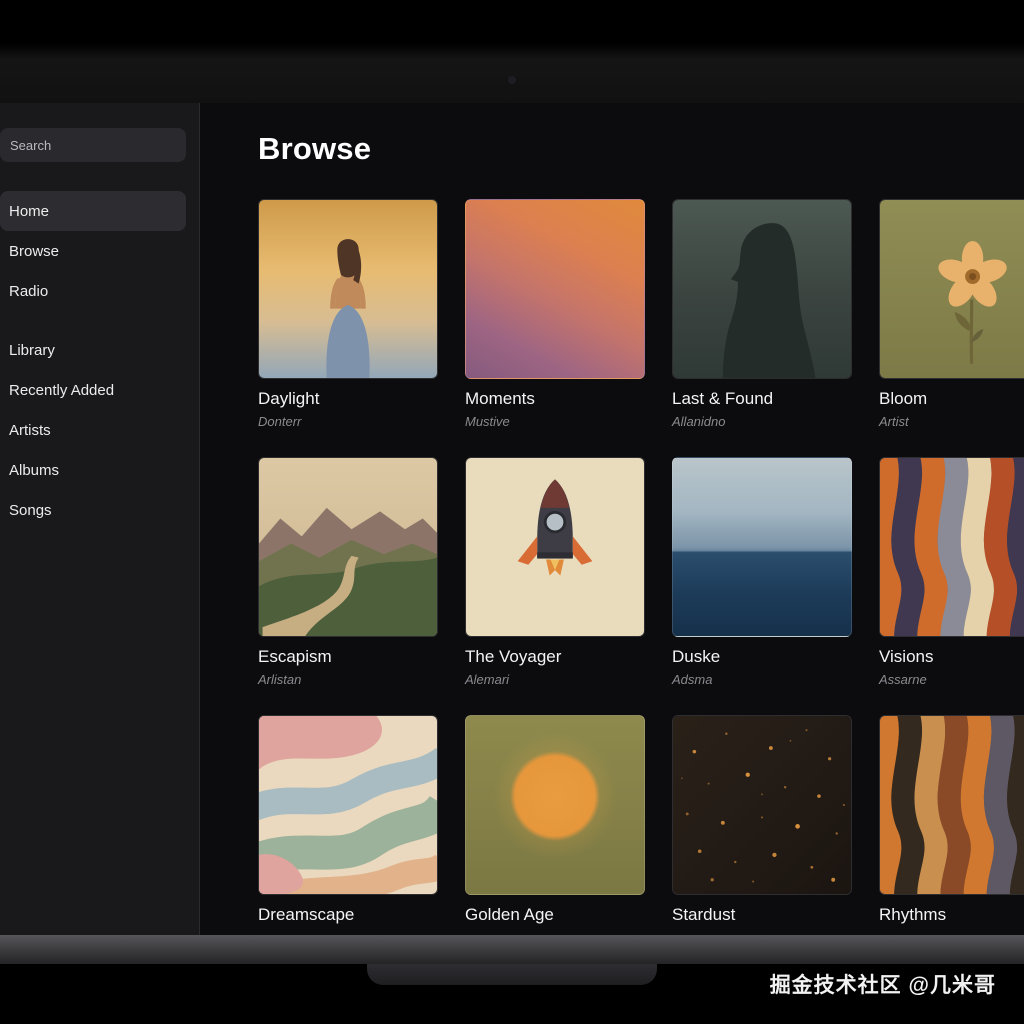  What do you see at coordinates (93, 251) in the screenshot?
I see `sidebar-item-browse: Browse` at bounding box center [93, 251].